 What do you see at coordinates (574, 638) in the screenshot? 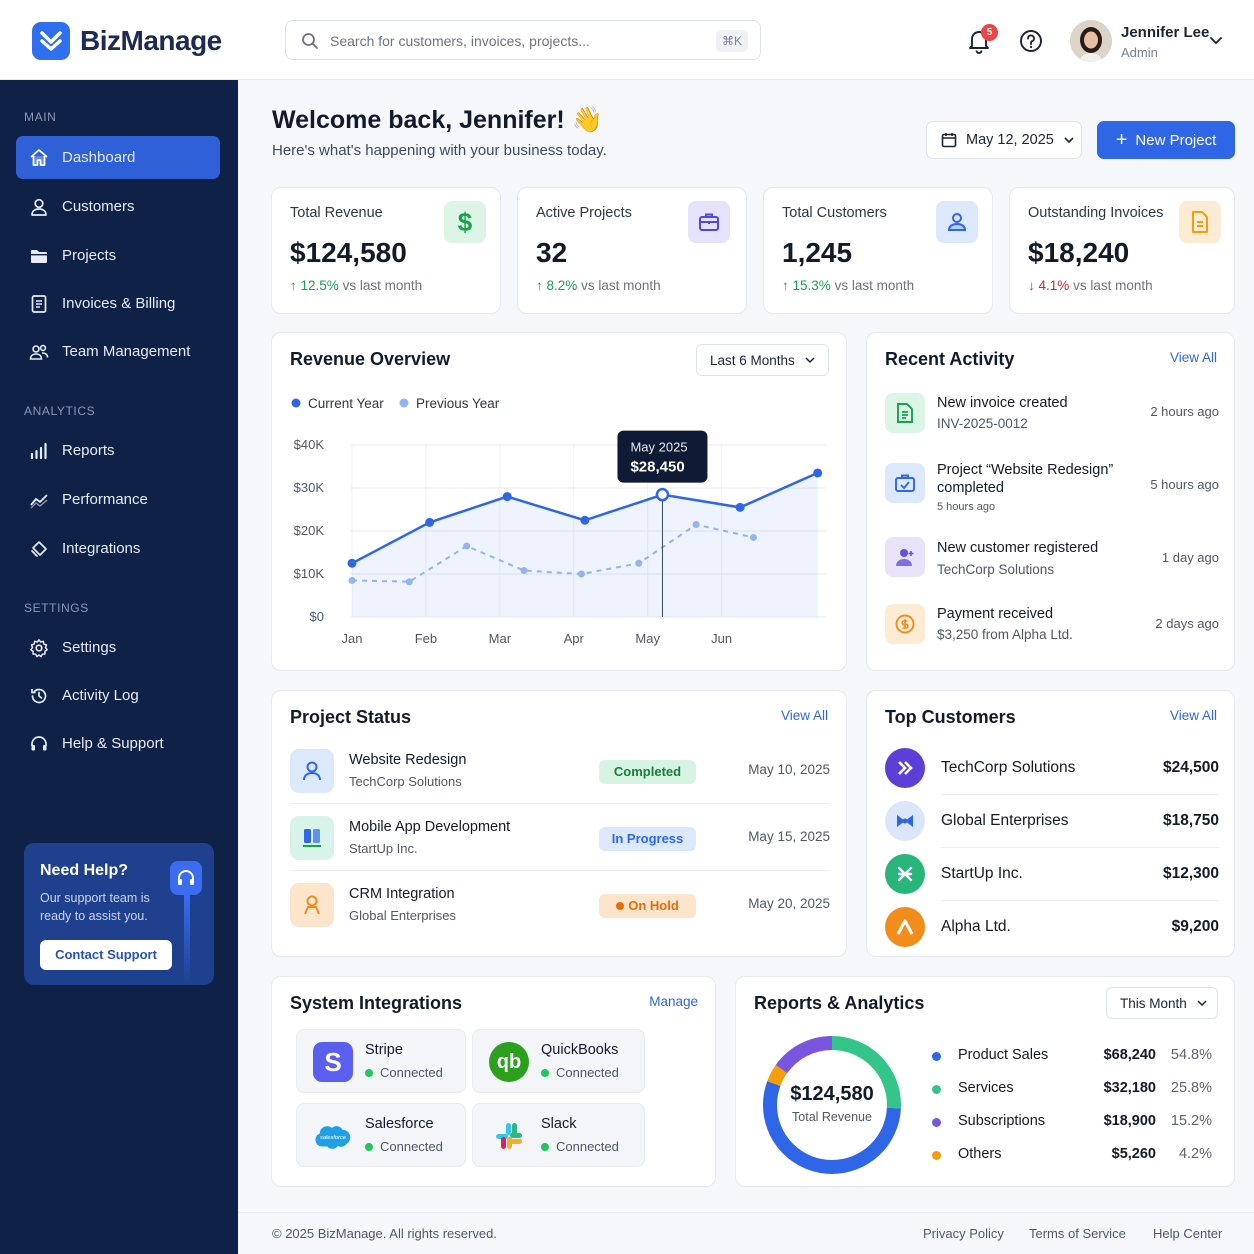
I see `x-tick-label: Apr` at bounding box center [574, 638].